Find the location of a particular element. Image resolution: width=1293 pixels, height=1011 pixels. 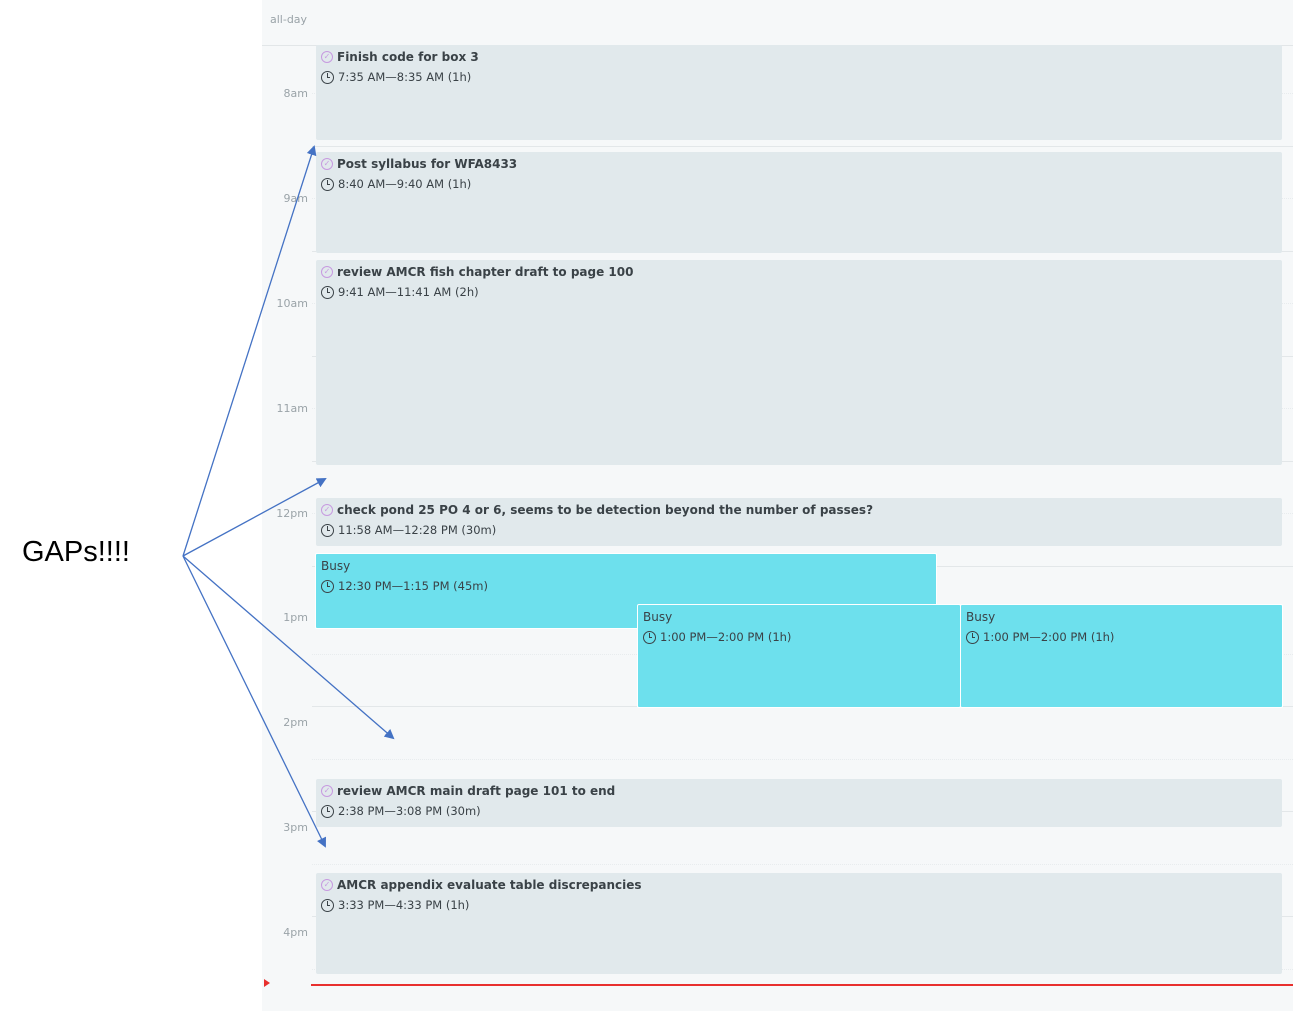

annotation-arrows is located at coordinates (288, 496).